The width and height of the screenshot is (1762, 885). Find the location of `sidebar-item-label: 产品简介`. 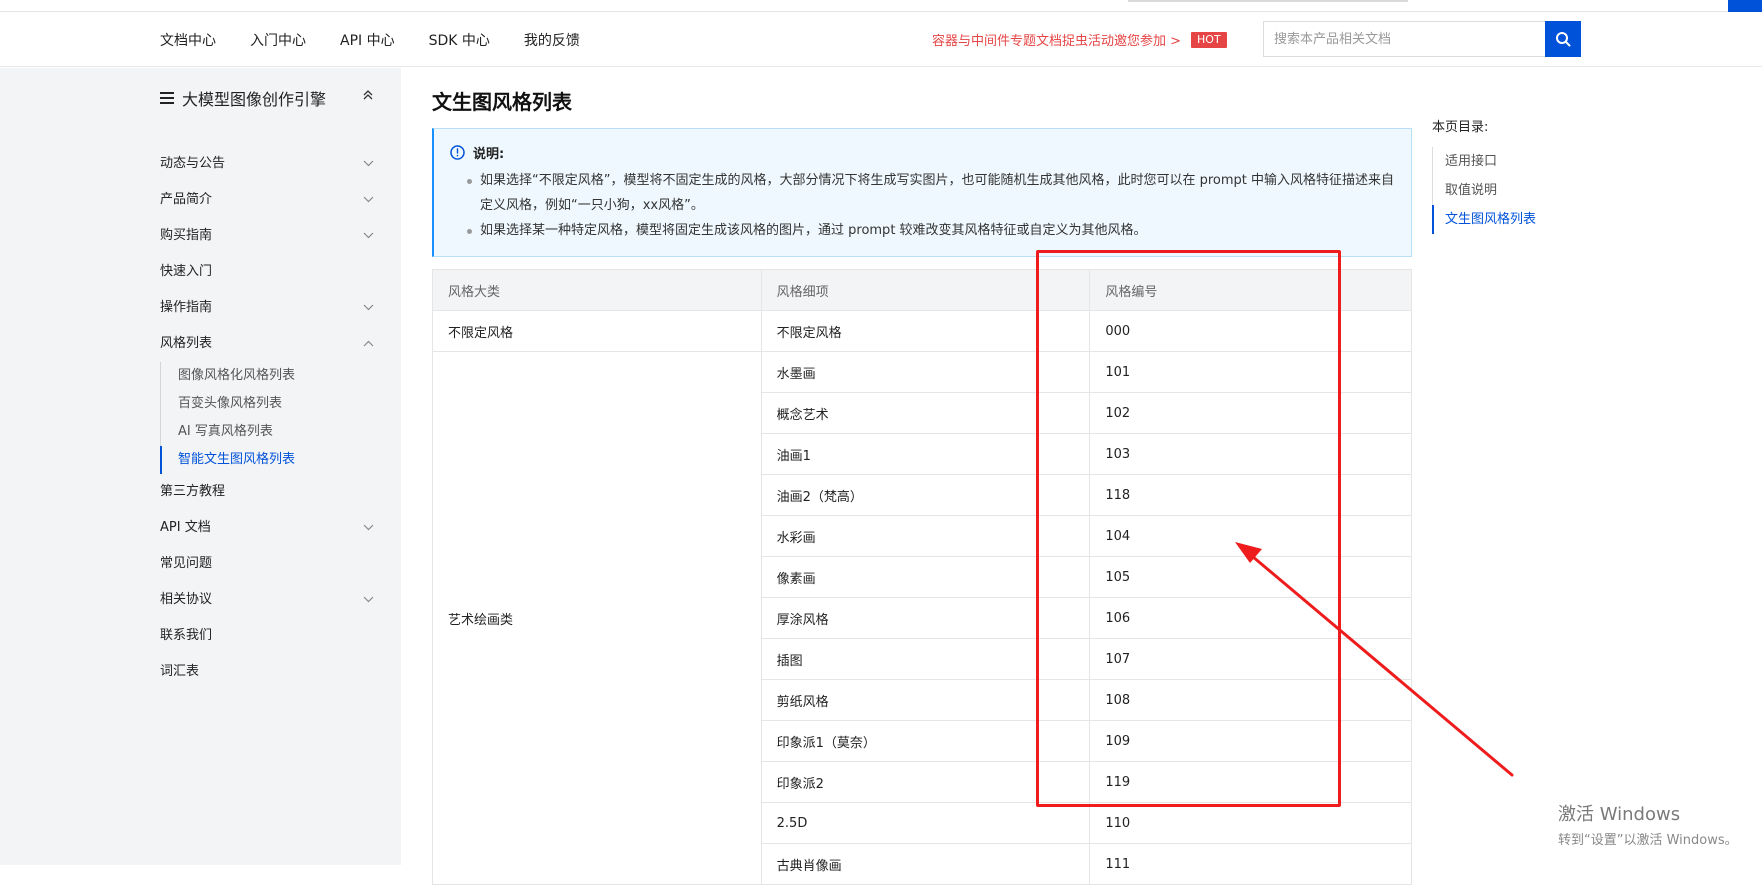

sidebar-item-label: 产品简介 is located at coordinates (186, 199).